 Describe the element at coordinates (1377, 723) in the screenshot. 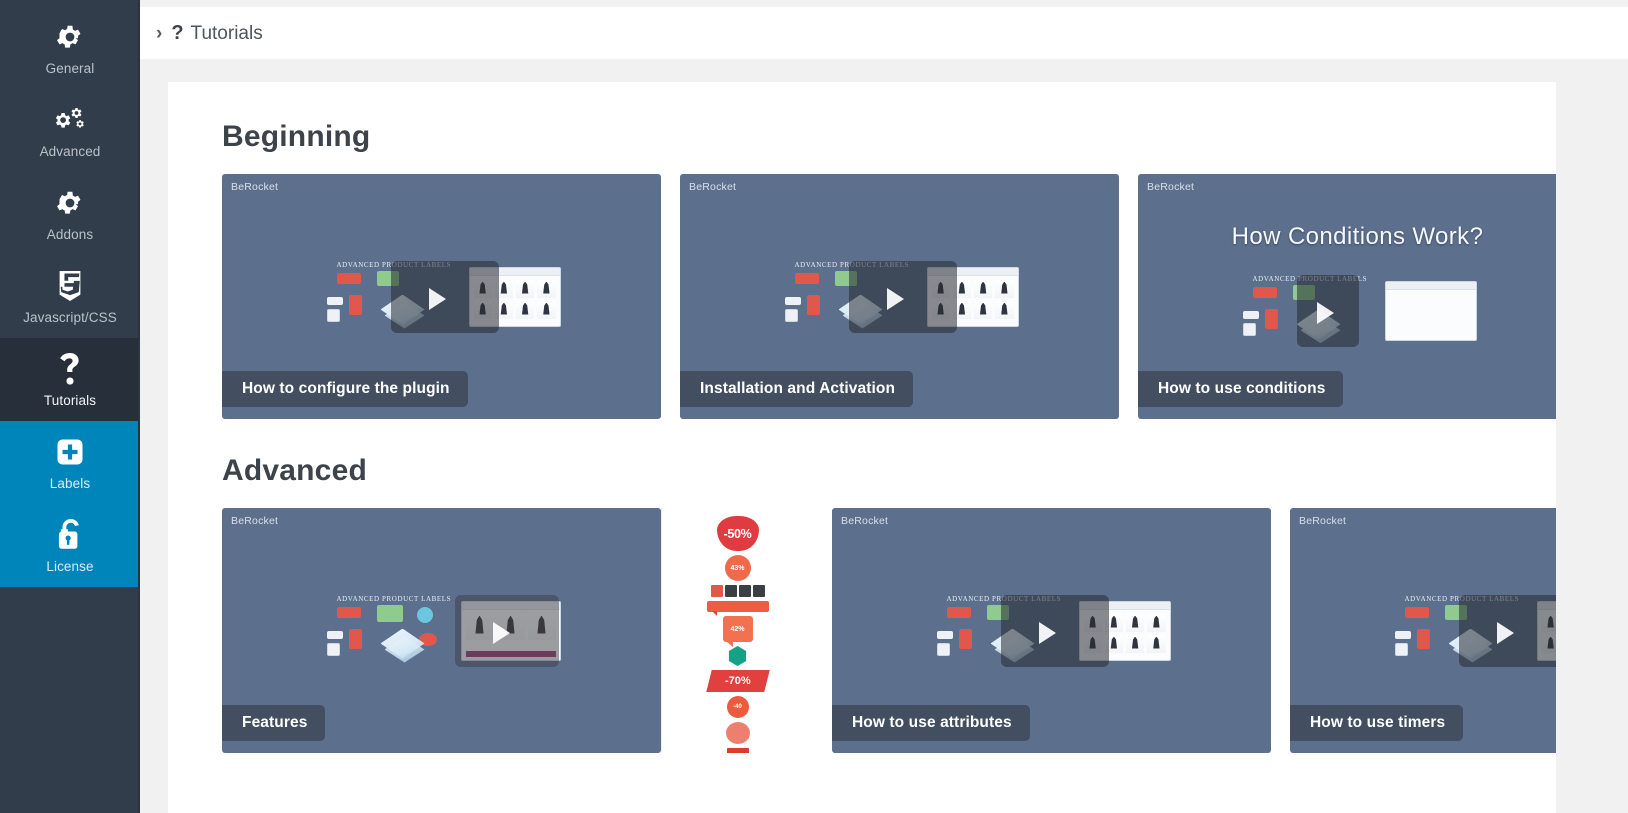

I see `video-card-caption: How to use timers` at that location.